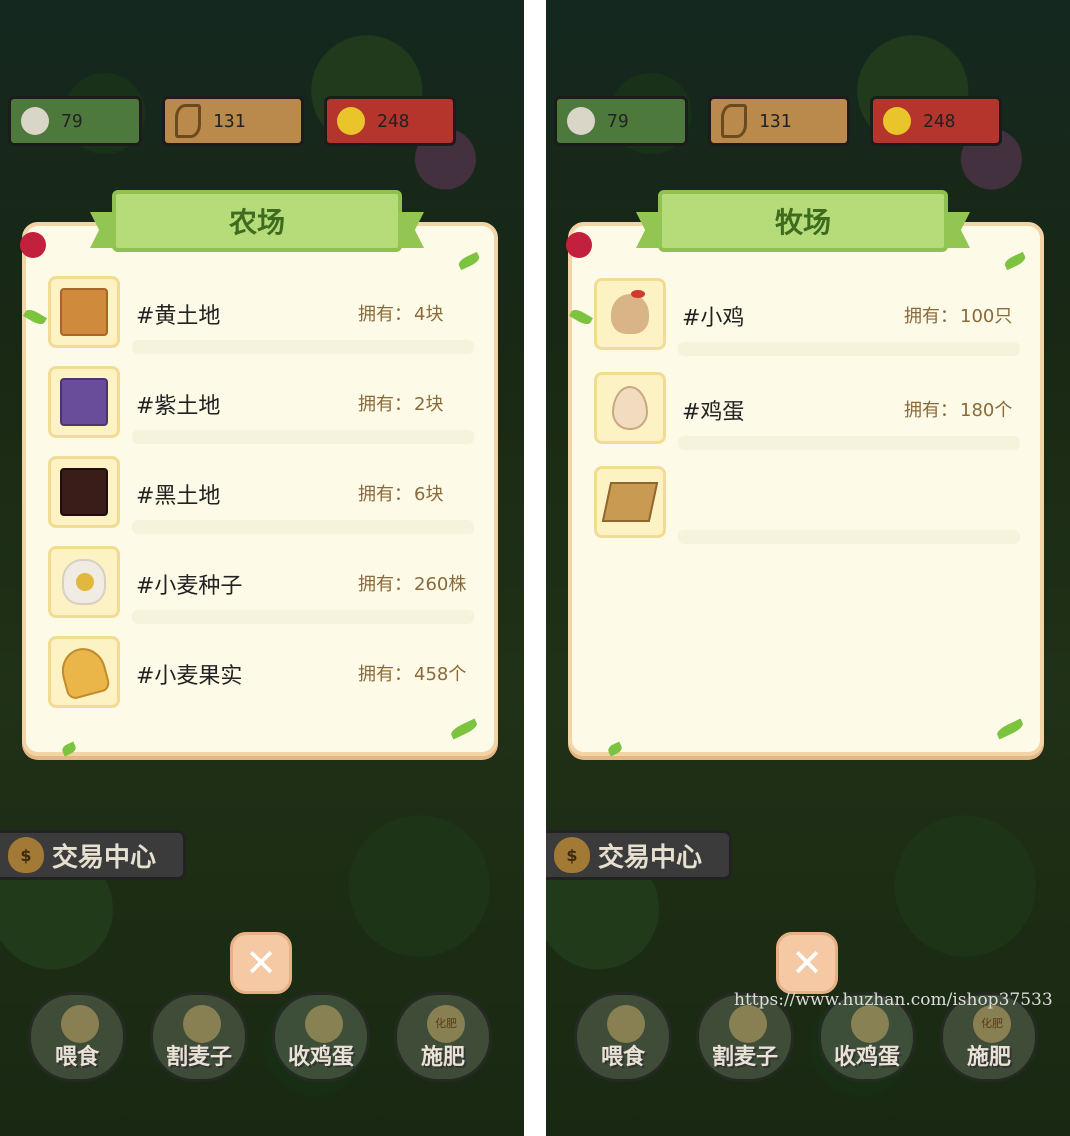 This screenshot has height=1136, width=1070. Describe the element at coordinates (72, 121) in the screenshot. I see `egg-count: 79` at that location.